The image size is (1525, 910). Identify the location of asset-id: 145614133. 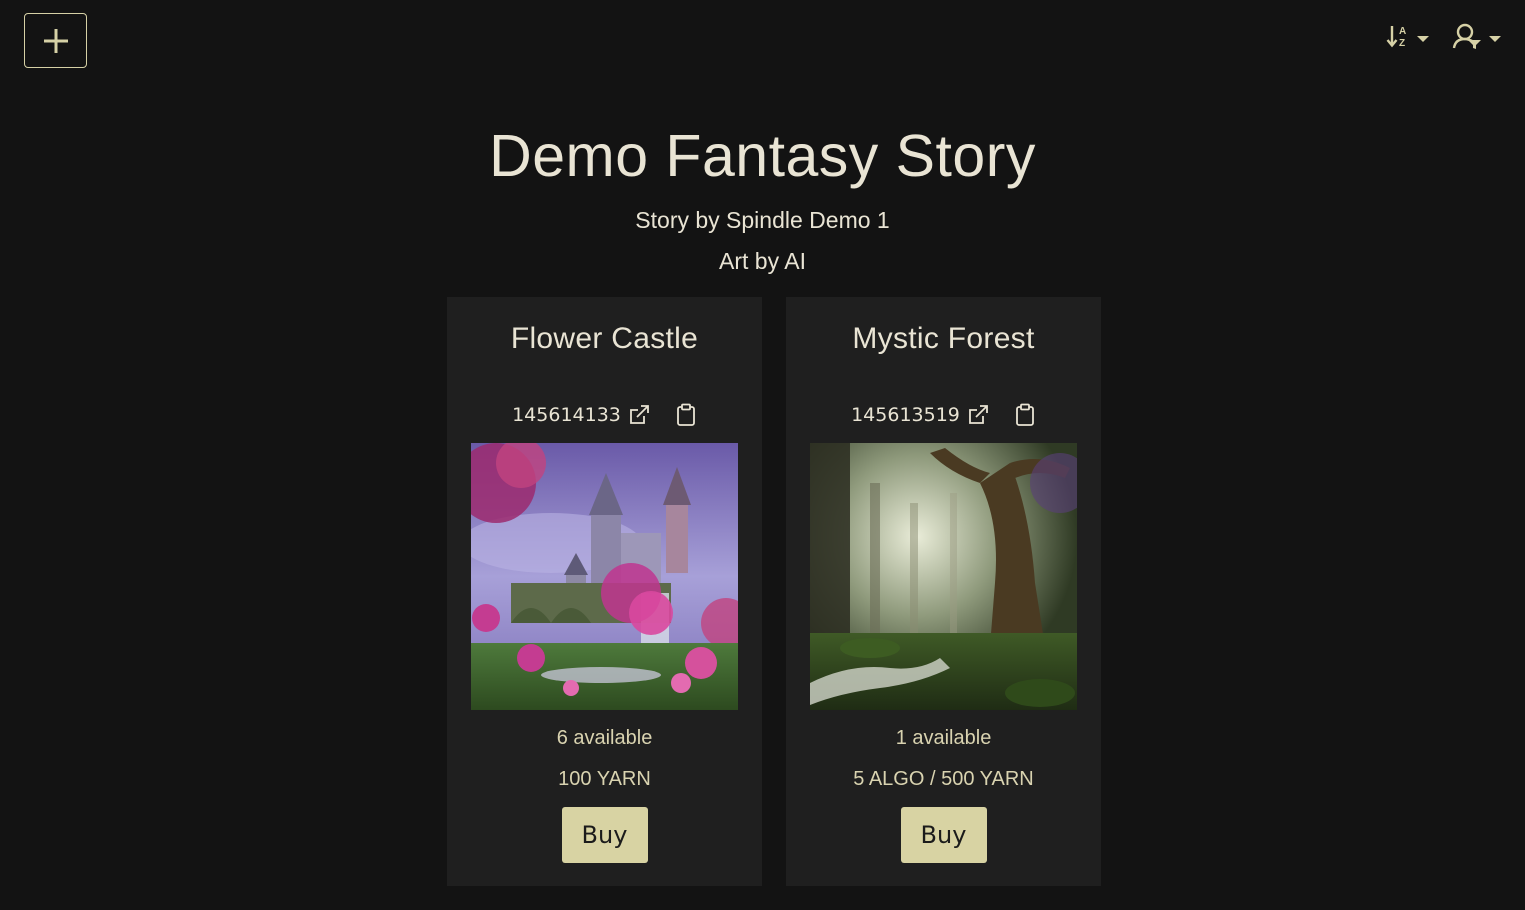
(566, 415).